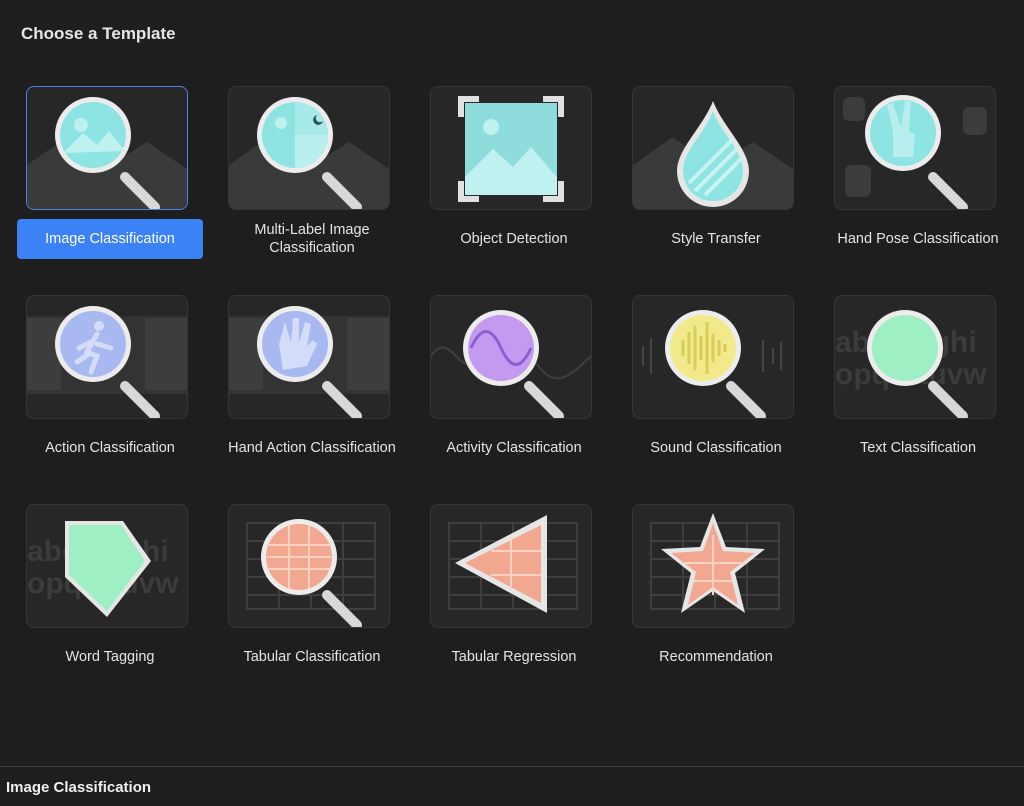 This screenshot has height=806, width=1024. I want to click on template-label: Activity Classification, so click(514, 448).